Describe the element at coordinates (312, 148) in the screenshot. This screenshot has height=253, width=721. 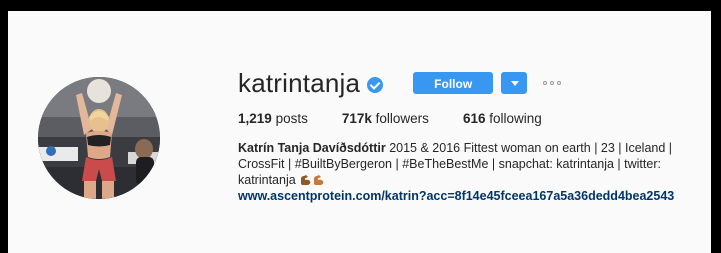
I see `profile-full-name: Katrín Tanja Davíðsdóttir` at that location.